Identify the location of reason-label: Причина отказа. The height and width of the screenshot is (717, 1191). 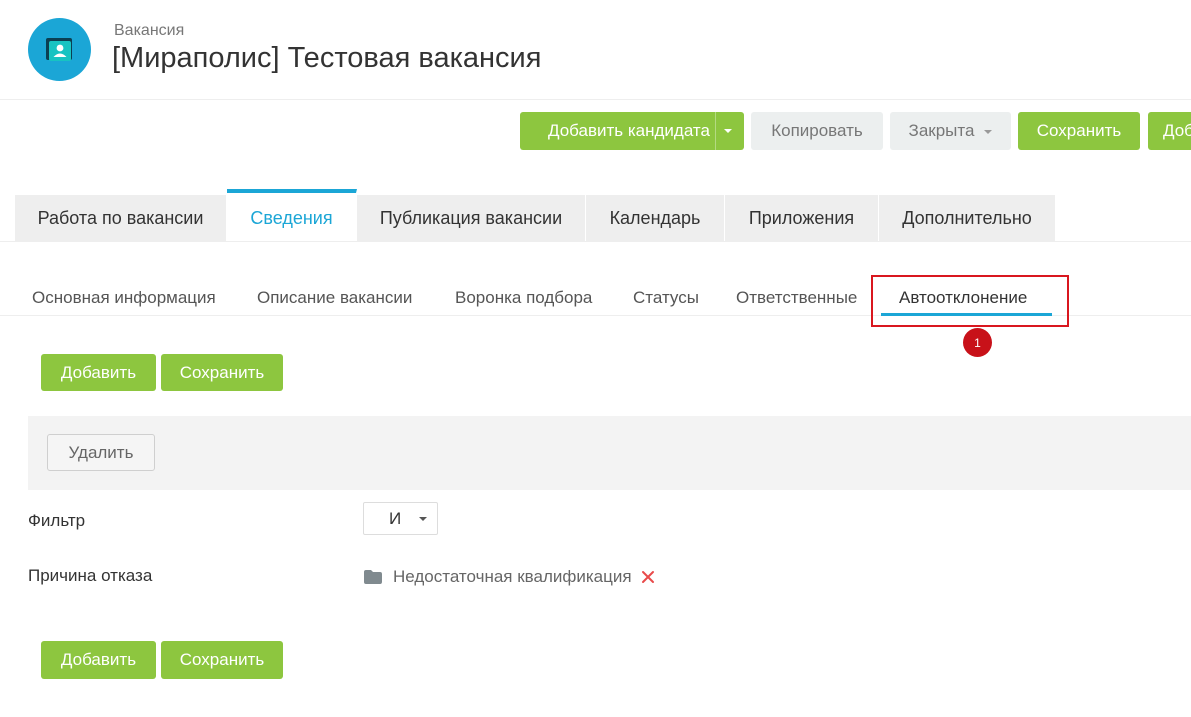
(90, 575).